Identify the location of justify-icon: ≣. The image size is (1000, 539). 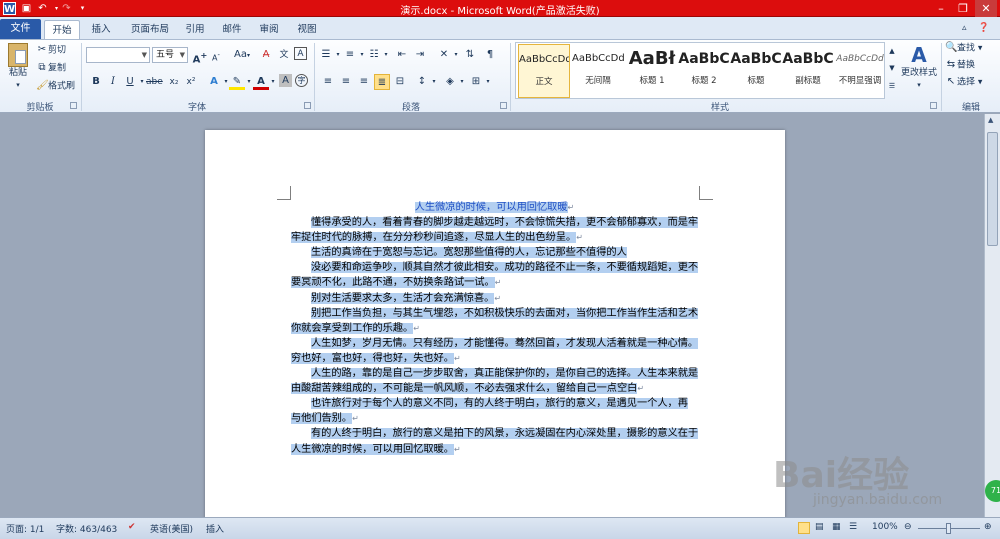
(382, 82).